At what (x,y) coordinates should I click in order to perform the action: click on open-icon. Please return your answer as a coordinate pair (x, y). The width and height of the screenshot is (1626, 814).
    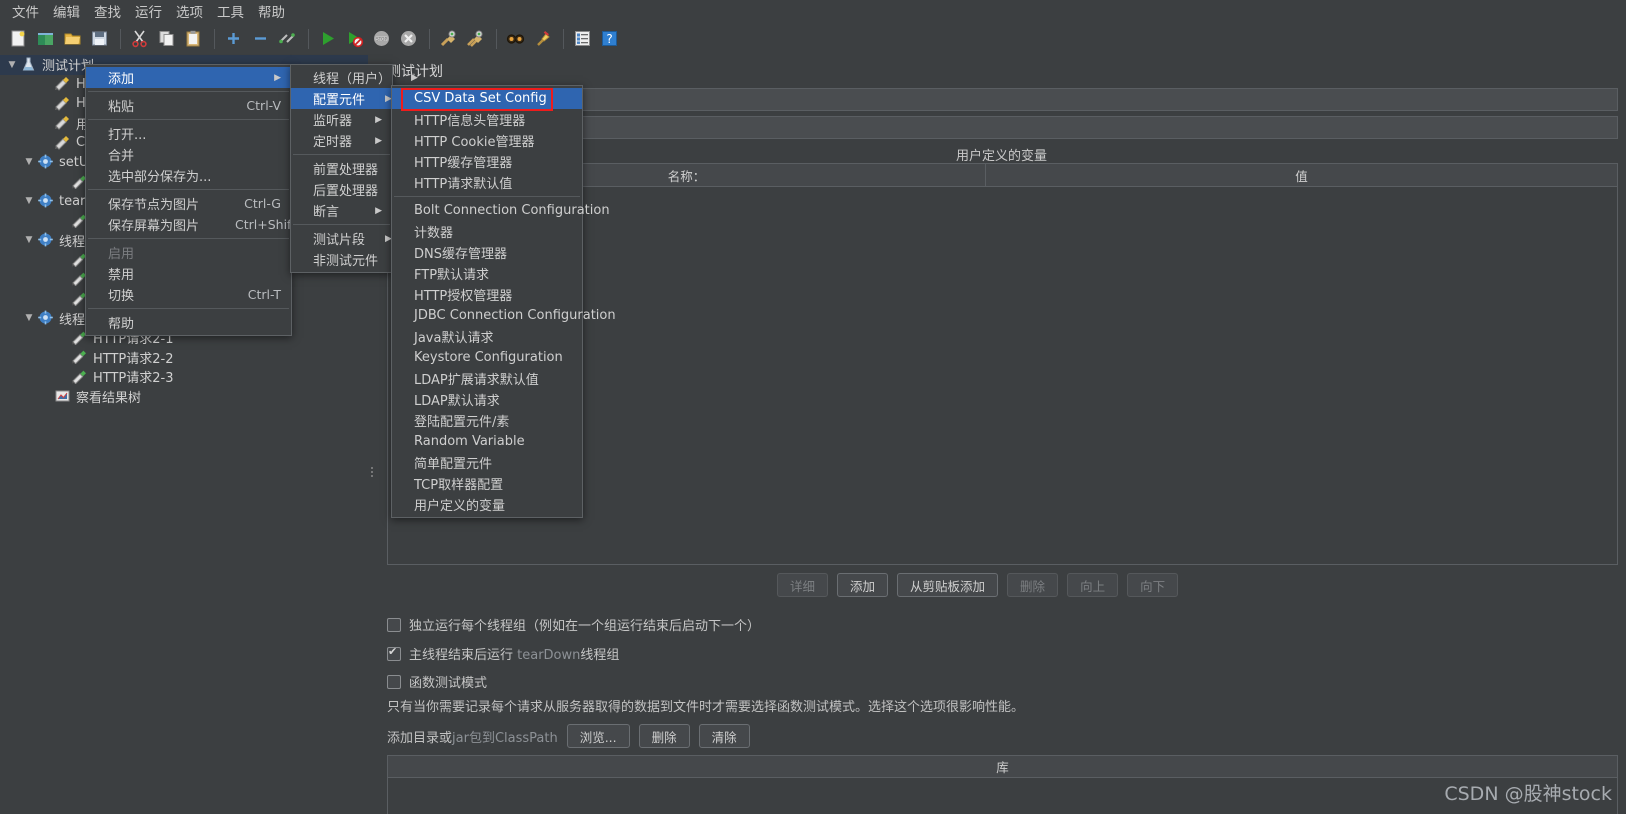
    Looking at the image, I should click on (72, 39).